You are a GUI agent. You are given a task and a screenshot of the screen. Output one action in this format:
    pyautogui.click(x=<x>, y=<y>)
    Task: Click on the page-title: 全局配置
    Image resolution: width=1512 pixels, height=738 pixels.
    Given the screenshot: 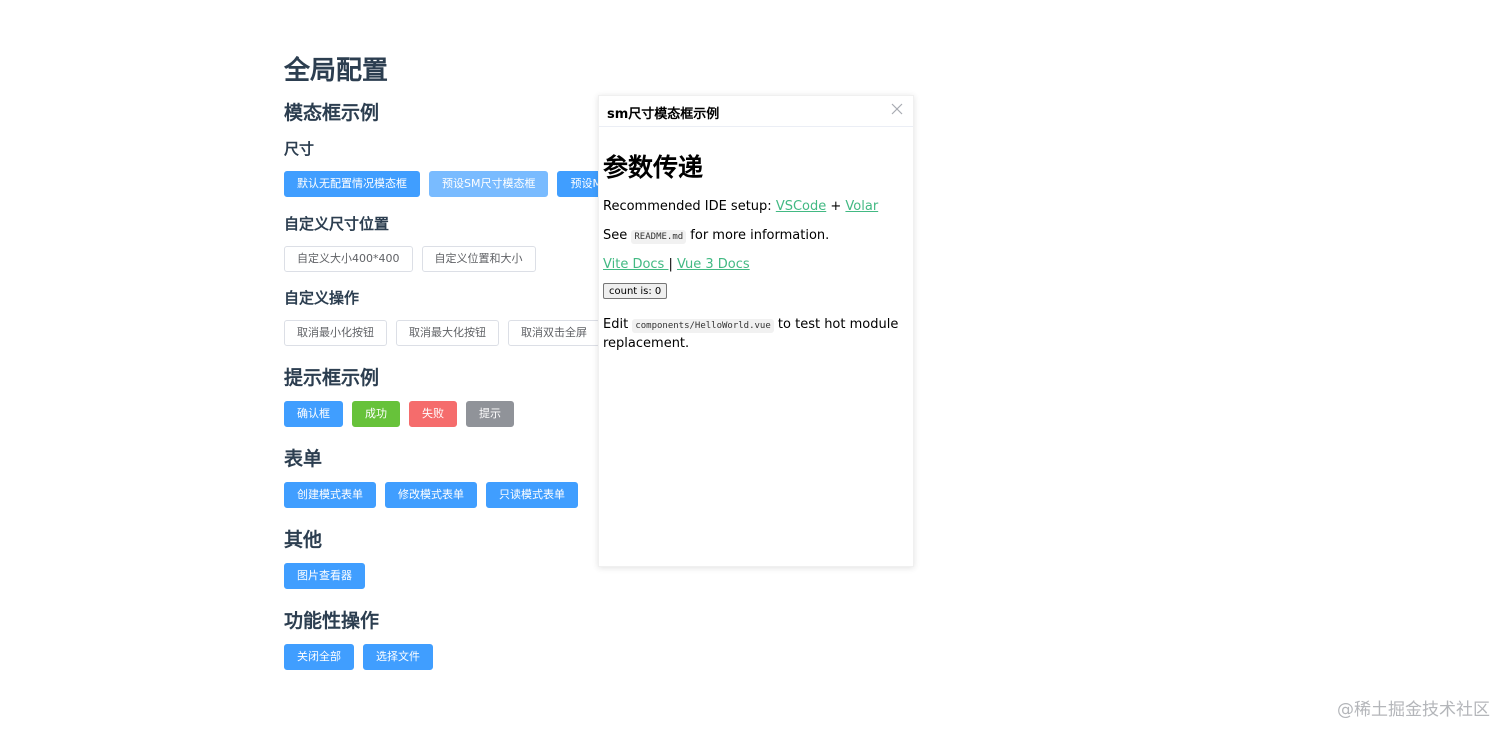 What is the action you would take?
    pyautogui.click(x=336, y=71)
    